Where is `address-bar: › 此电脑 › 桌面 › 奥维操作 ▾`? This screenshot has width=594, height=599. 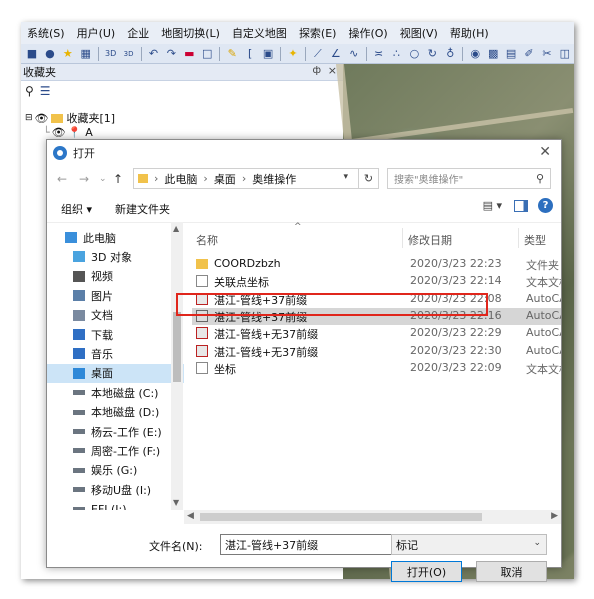 address-bar: › 此电脑 › 桌面 › 奥维操作 ▾ is located at coordinates (246, 178).